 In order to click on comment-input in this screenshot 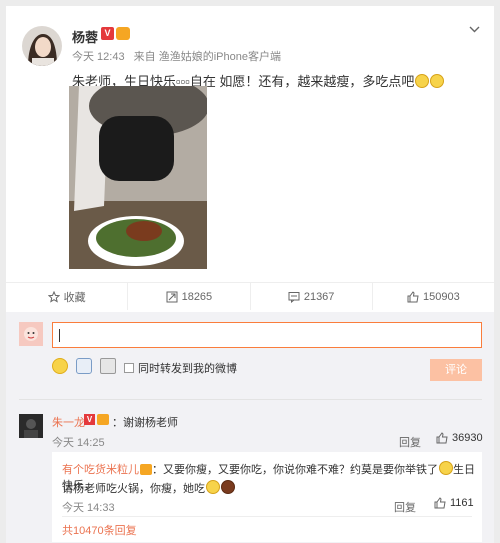, I will do `click(267, 335)`.